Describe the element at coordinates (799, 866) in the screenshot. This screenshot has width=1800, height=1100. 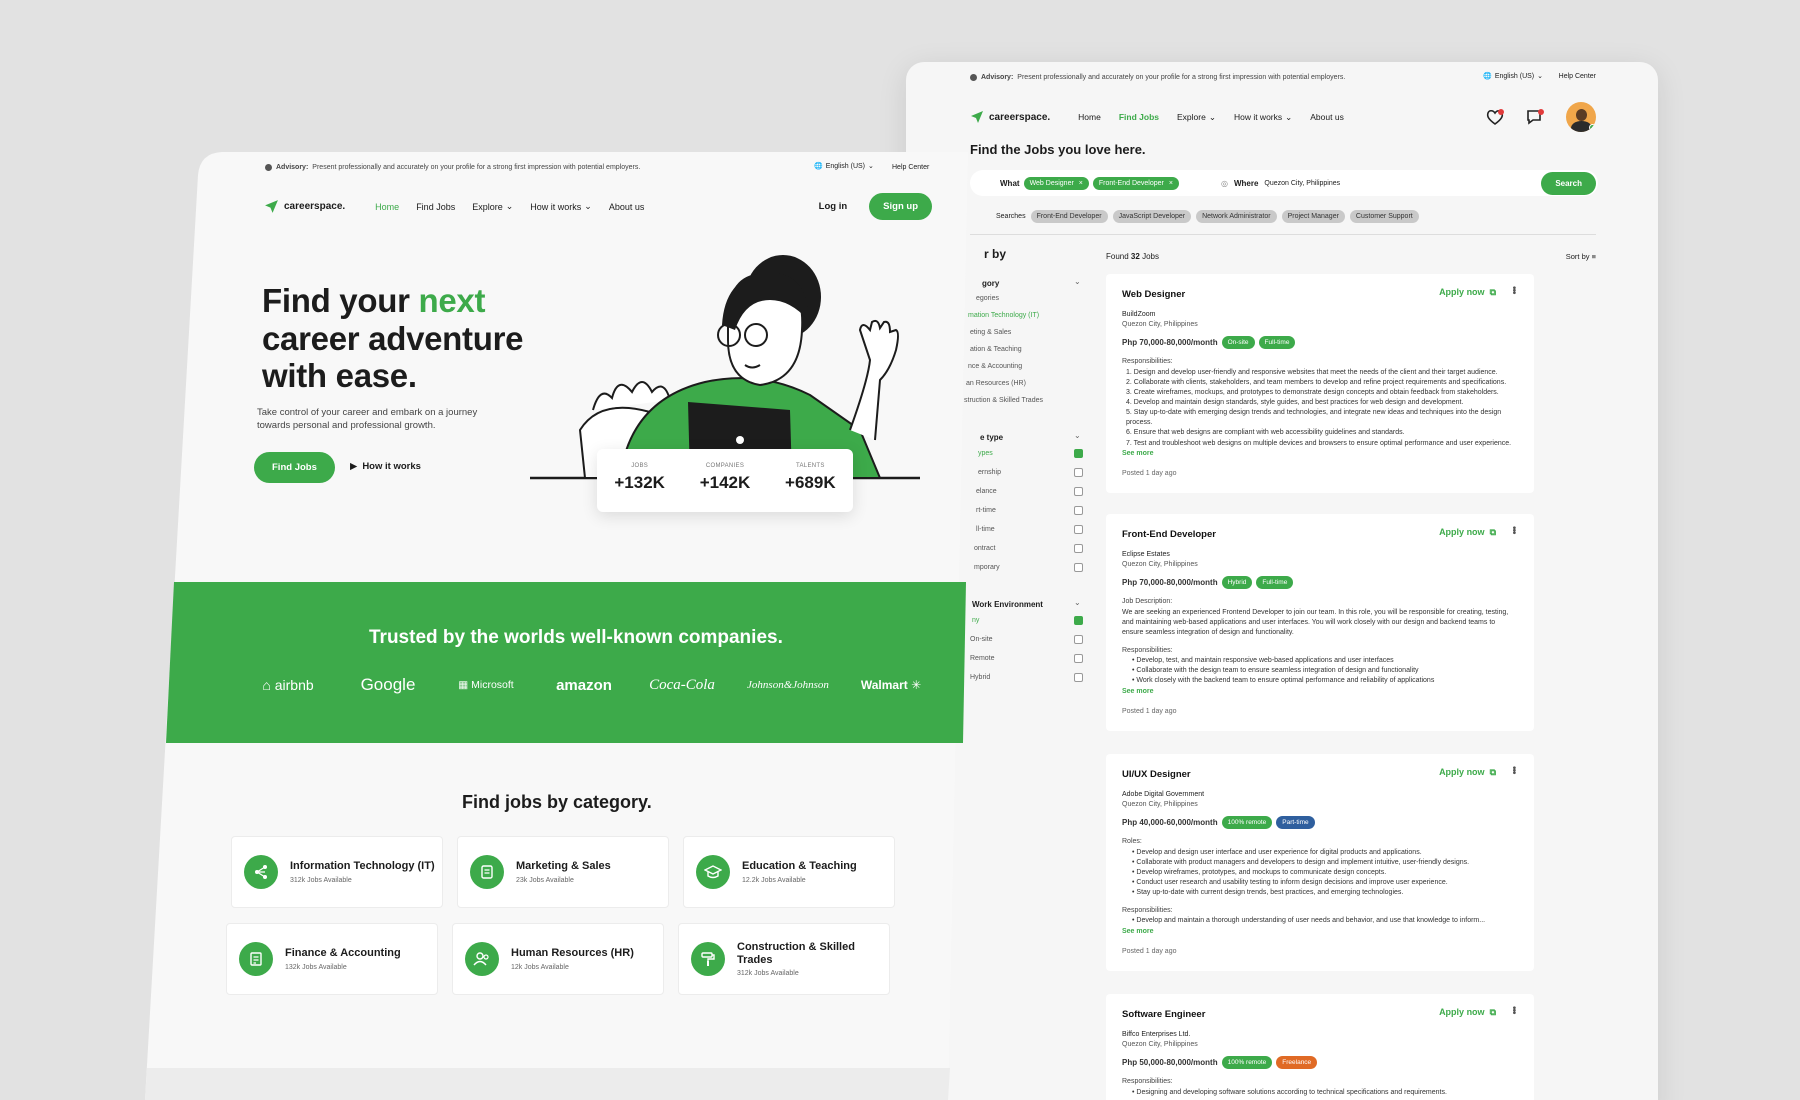
I see `category-name: Education & Teaching` at that location.